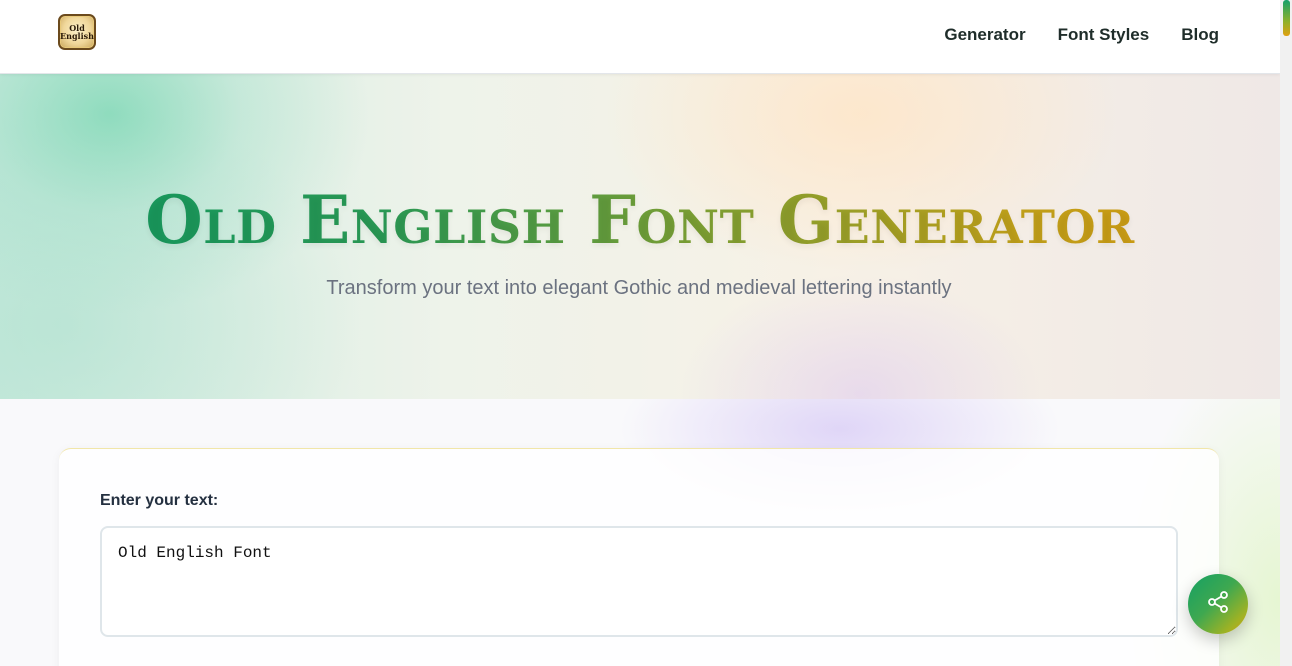  I want to click on nav-link-font-styles: Font Styles, so click(1104, 35).